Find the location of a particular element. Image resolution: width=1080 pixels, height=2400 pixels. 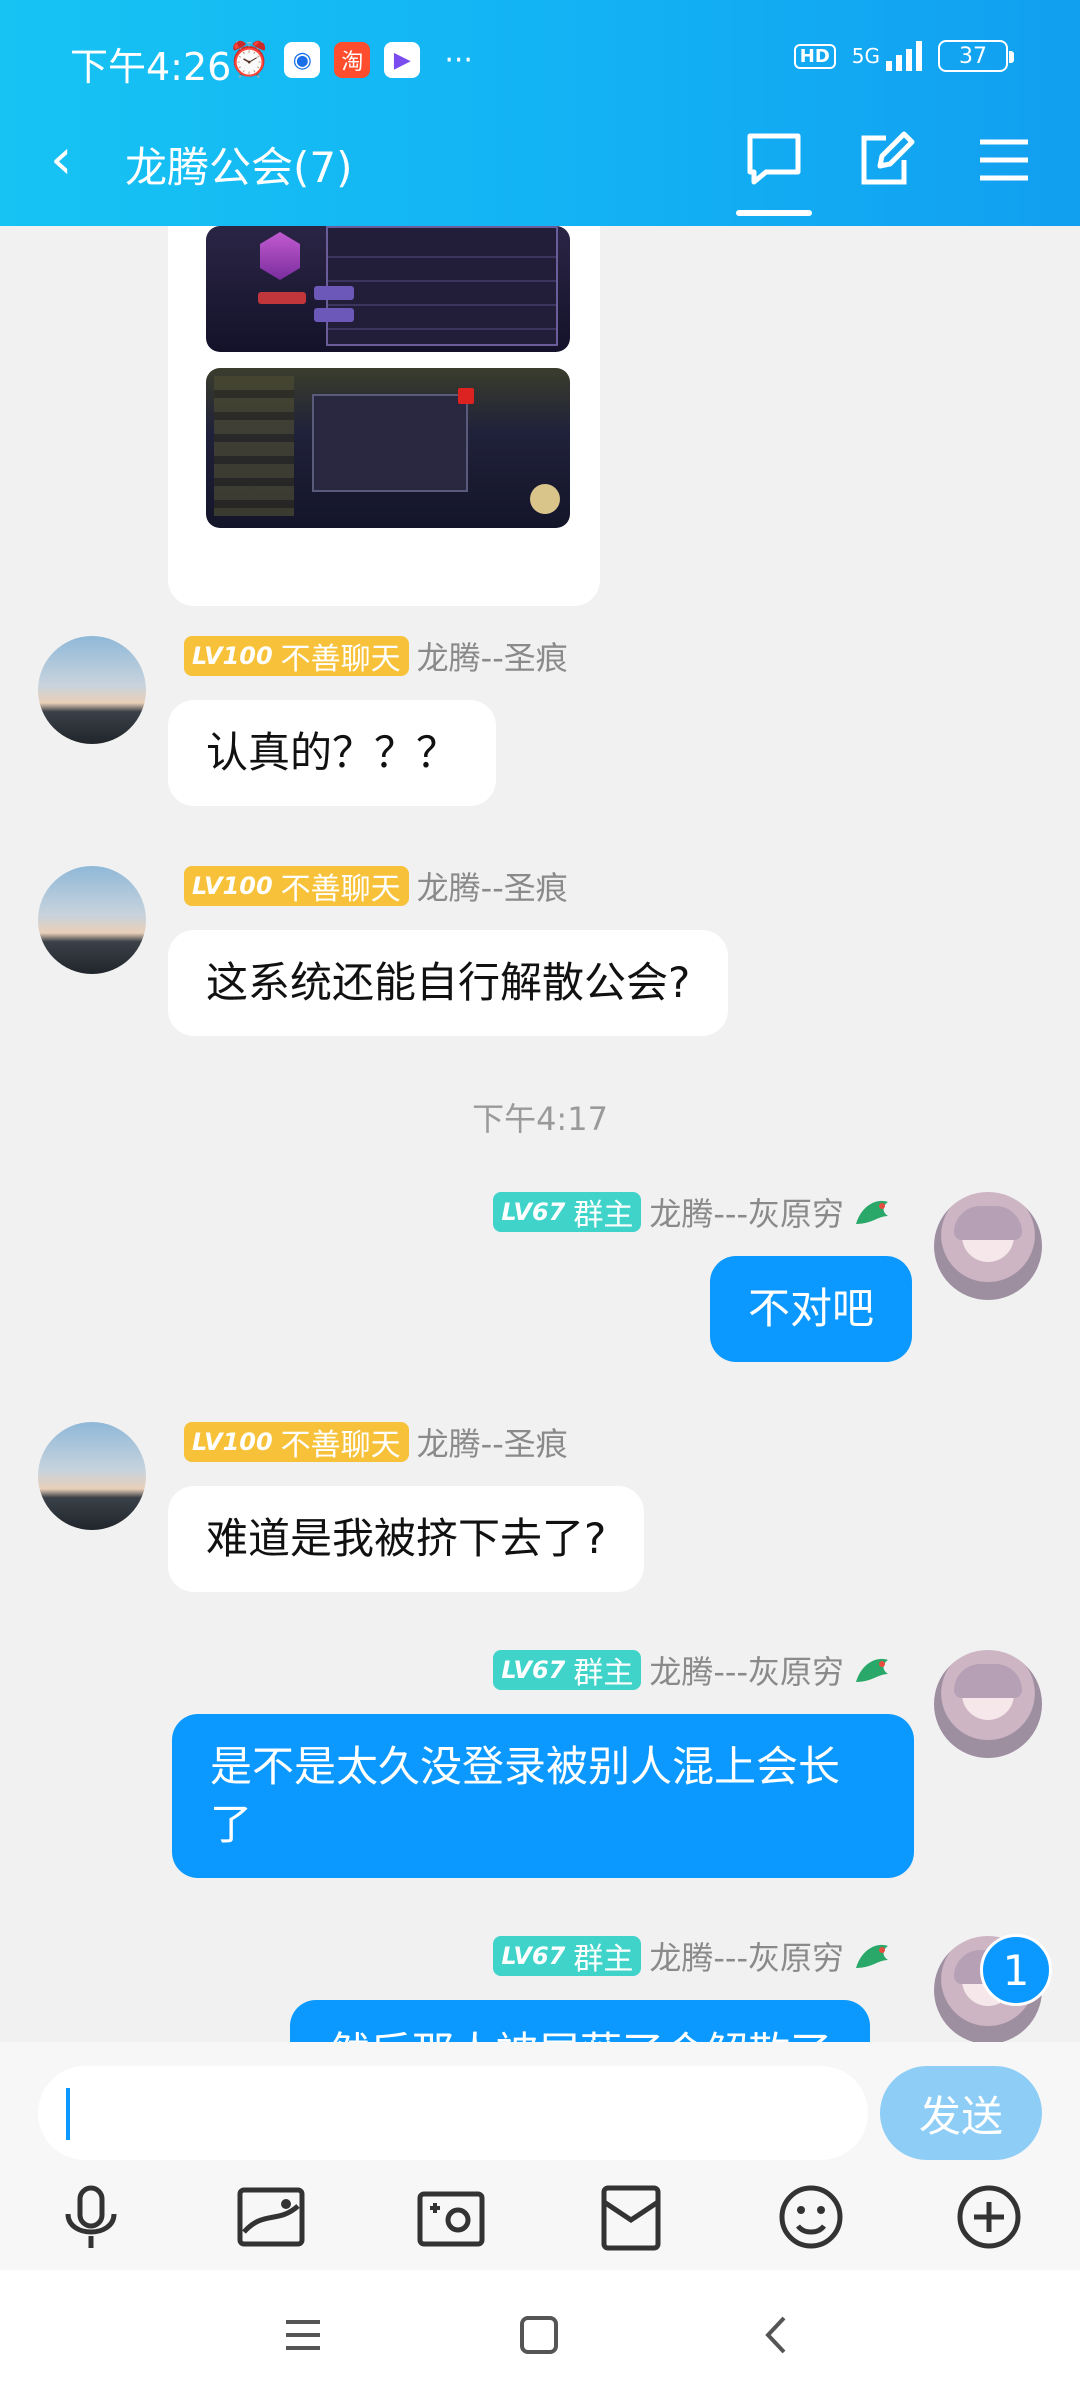

active-tab-indicator is located at coordinates (774, 213).